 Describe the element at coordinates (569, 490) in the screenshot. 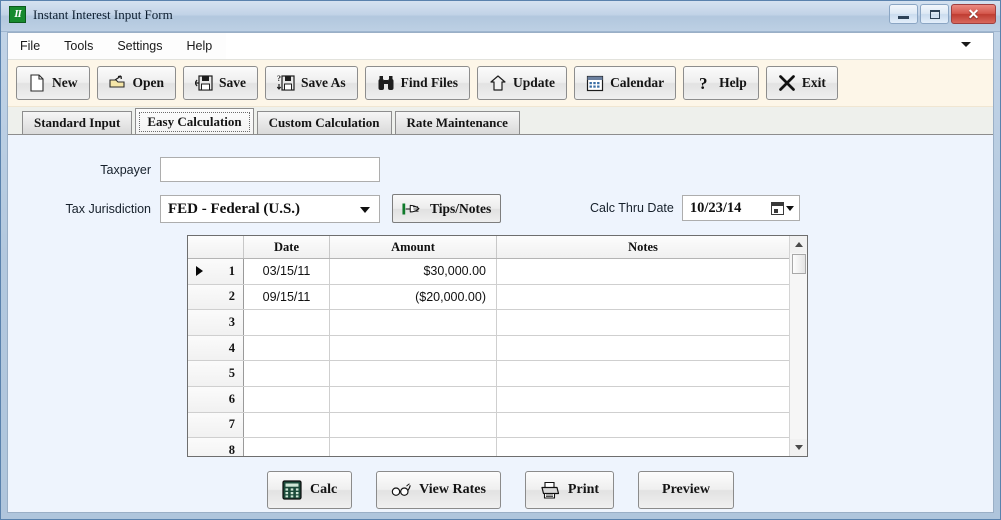

I see `print-button: Print` at that location.